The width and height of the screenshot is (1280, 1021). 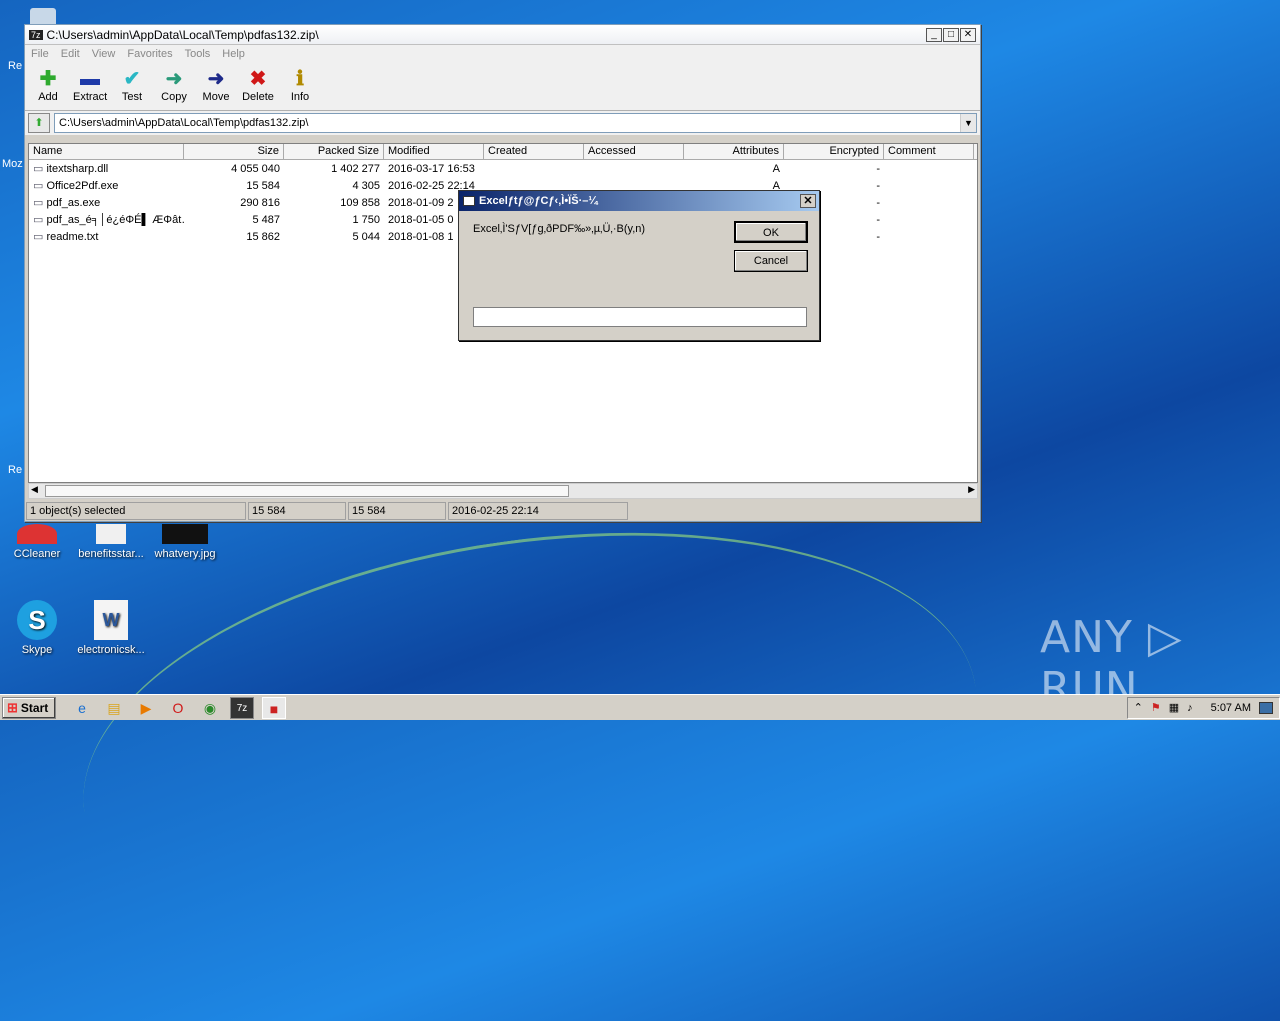 I want to click on excel-convert-taskbar-icon: ■, so click(x=274, y=707).